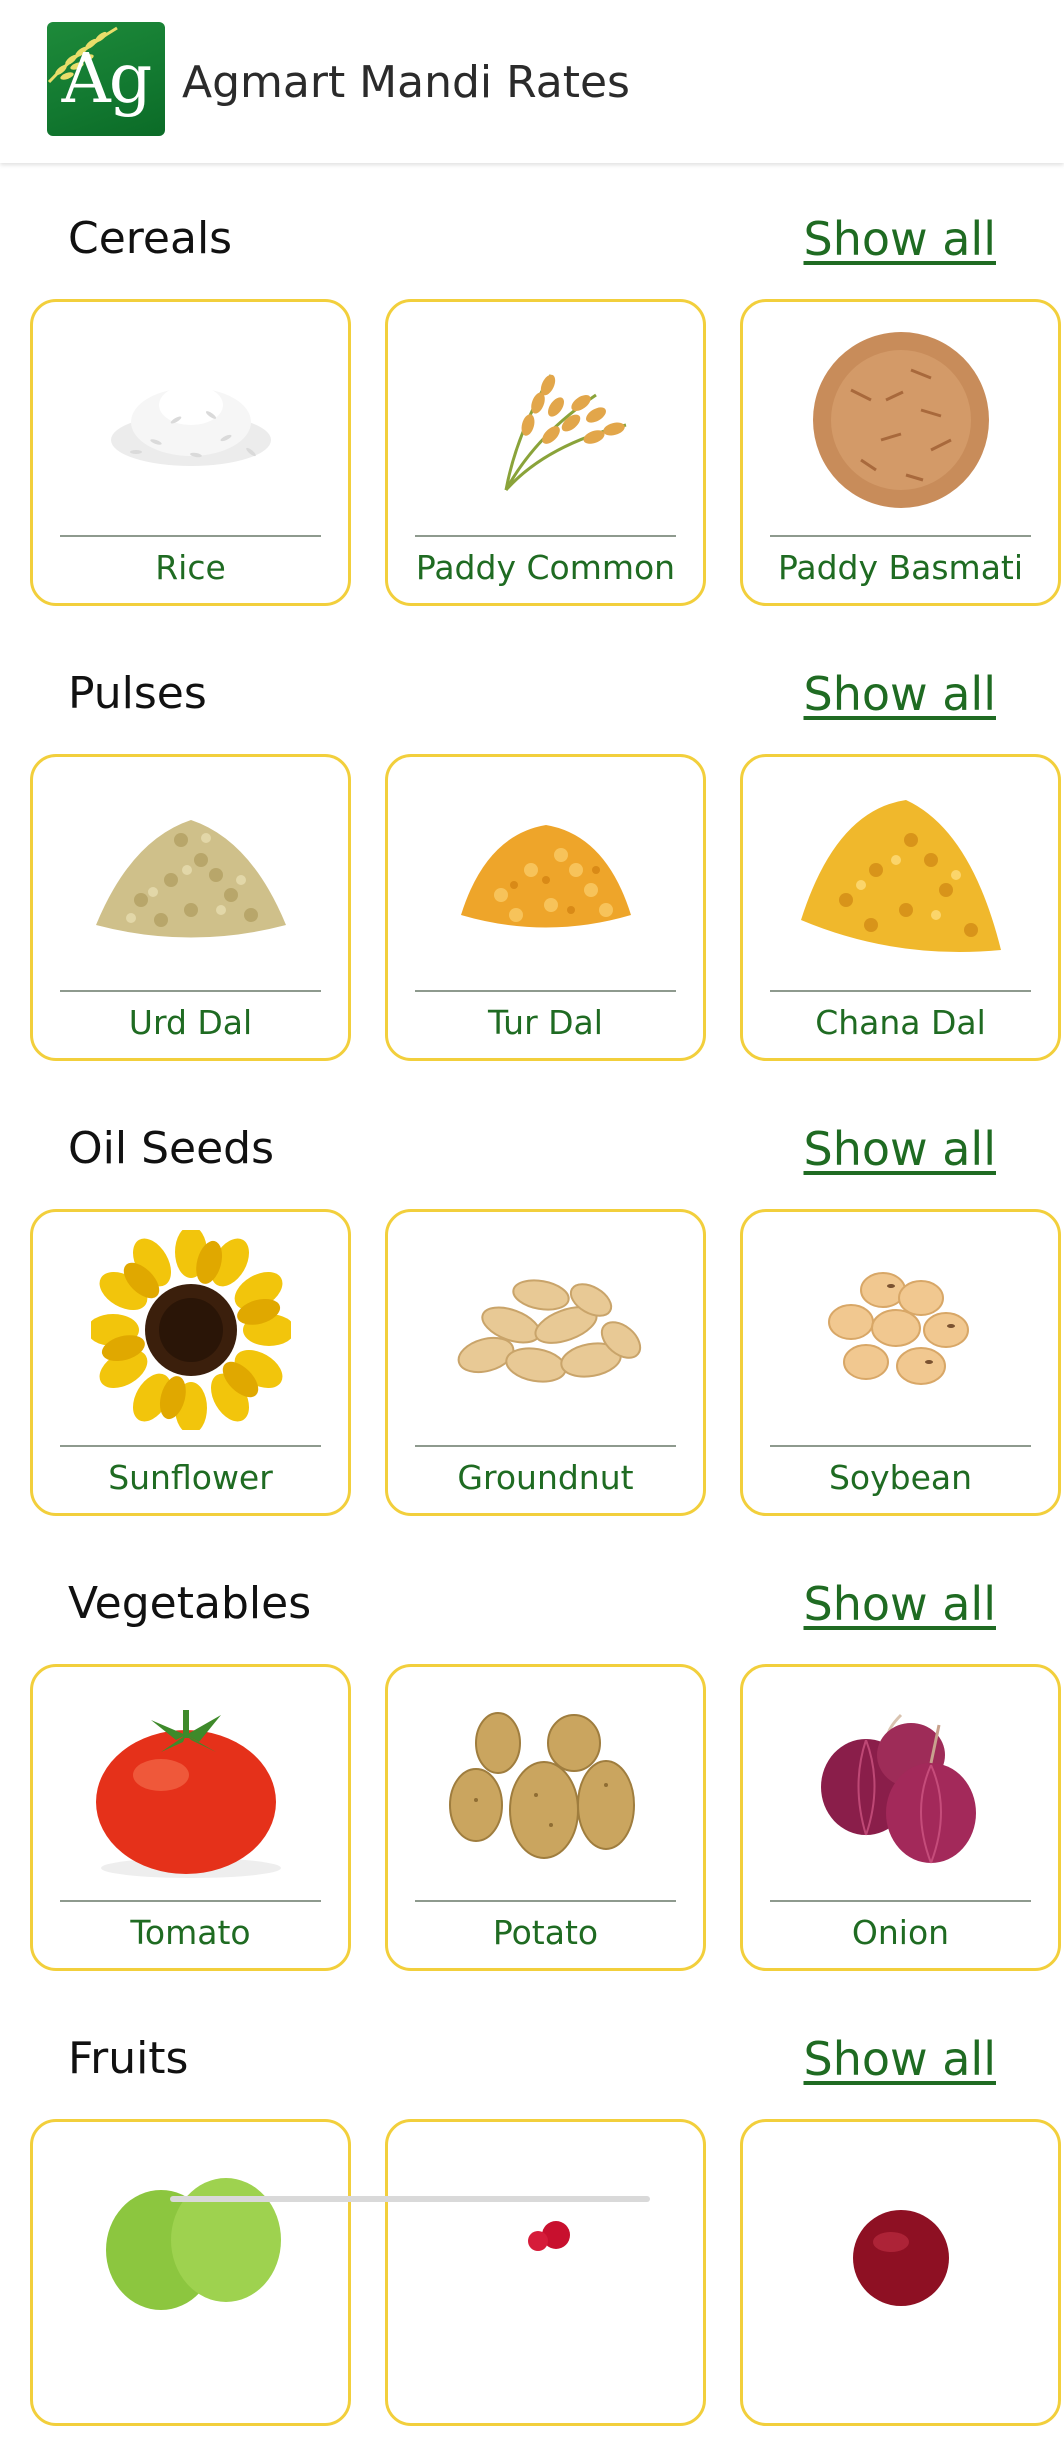 The width and height of the screenshot is (1064, 2438). I want to click on crop-card-sunflower: Sunflower, so click(190, 1362).